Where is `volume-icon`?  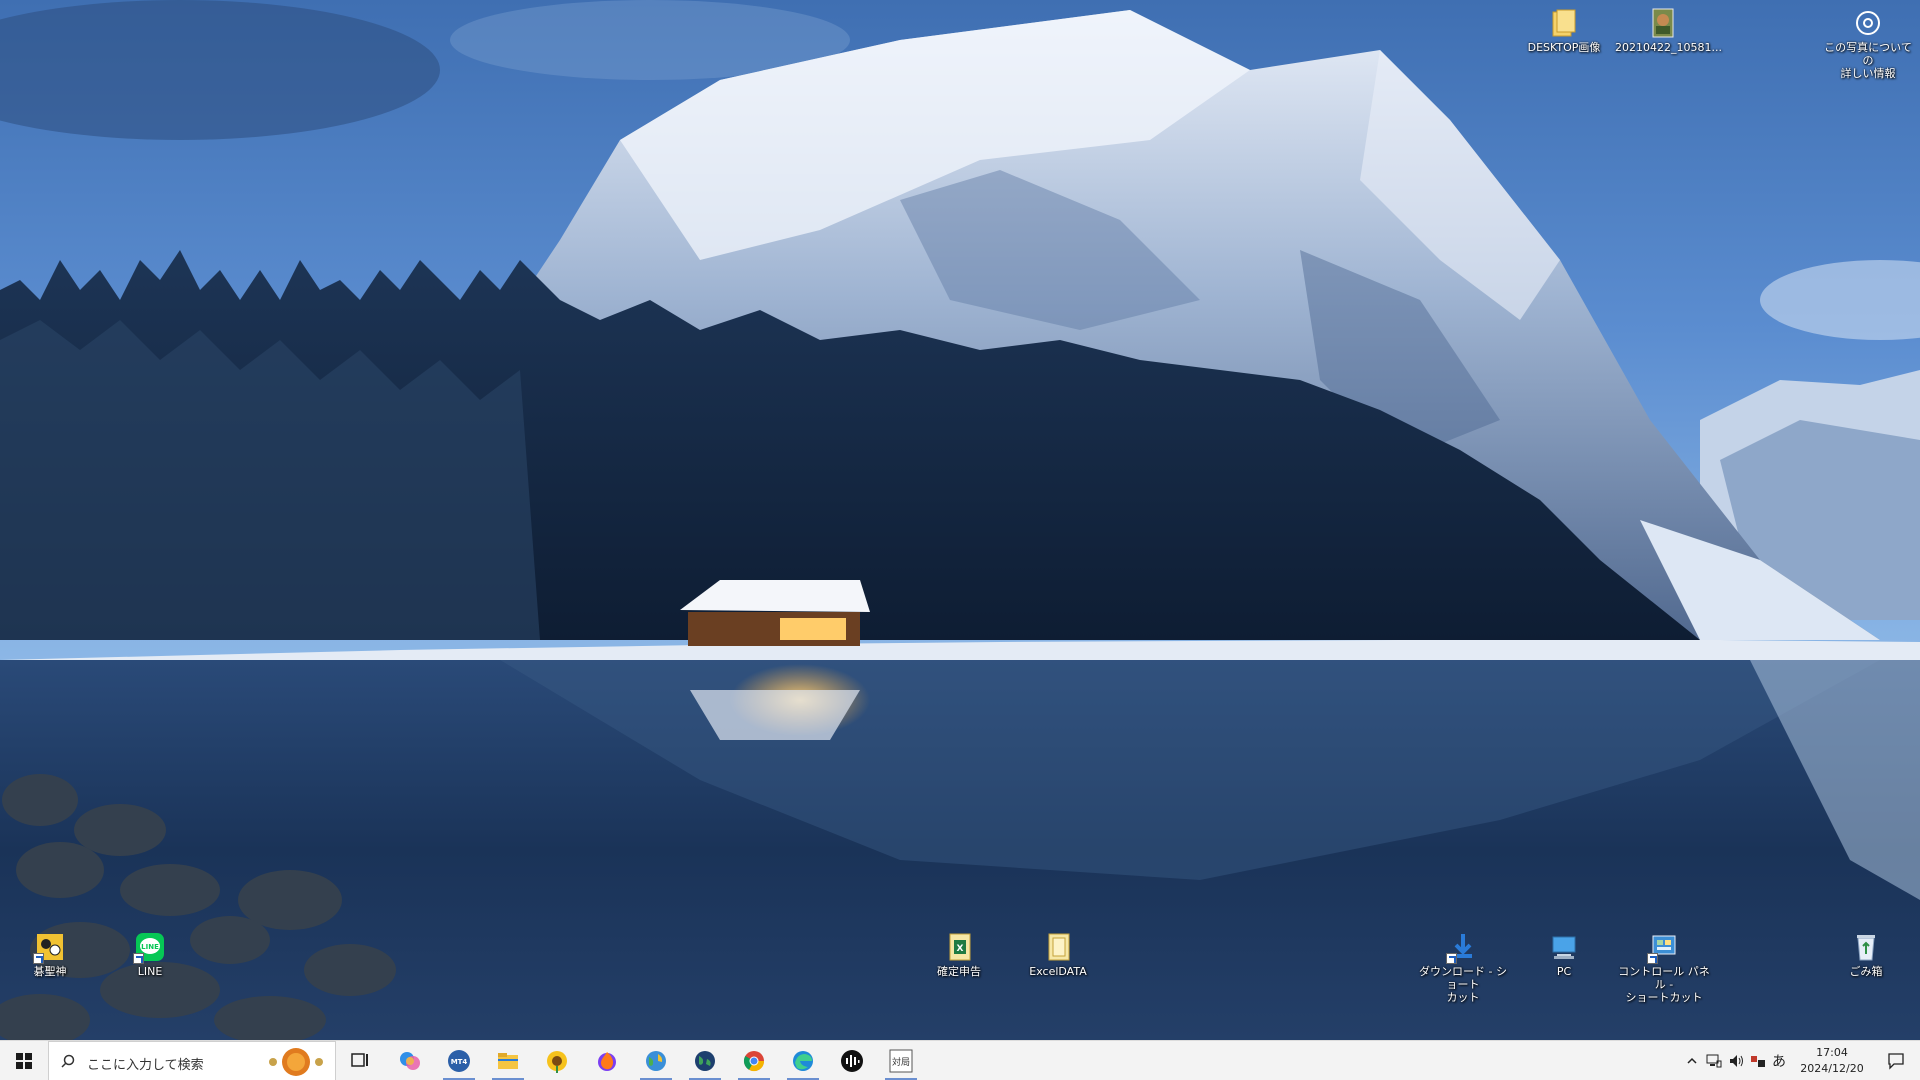
volume-icon is located at coordinates (1736, 1061).